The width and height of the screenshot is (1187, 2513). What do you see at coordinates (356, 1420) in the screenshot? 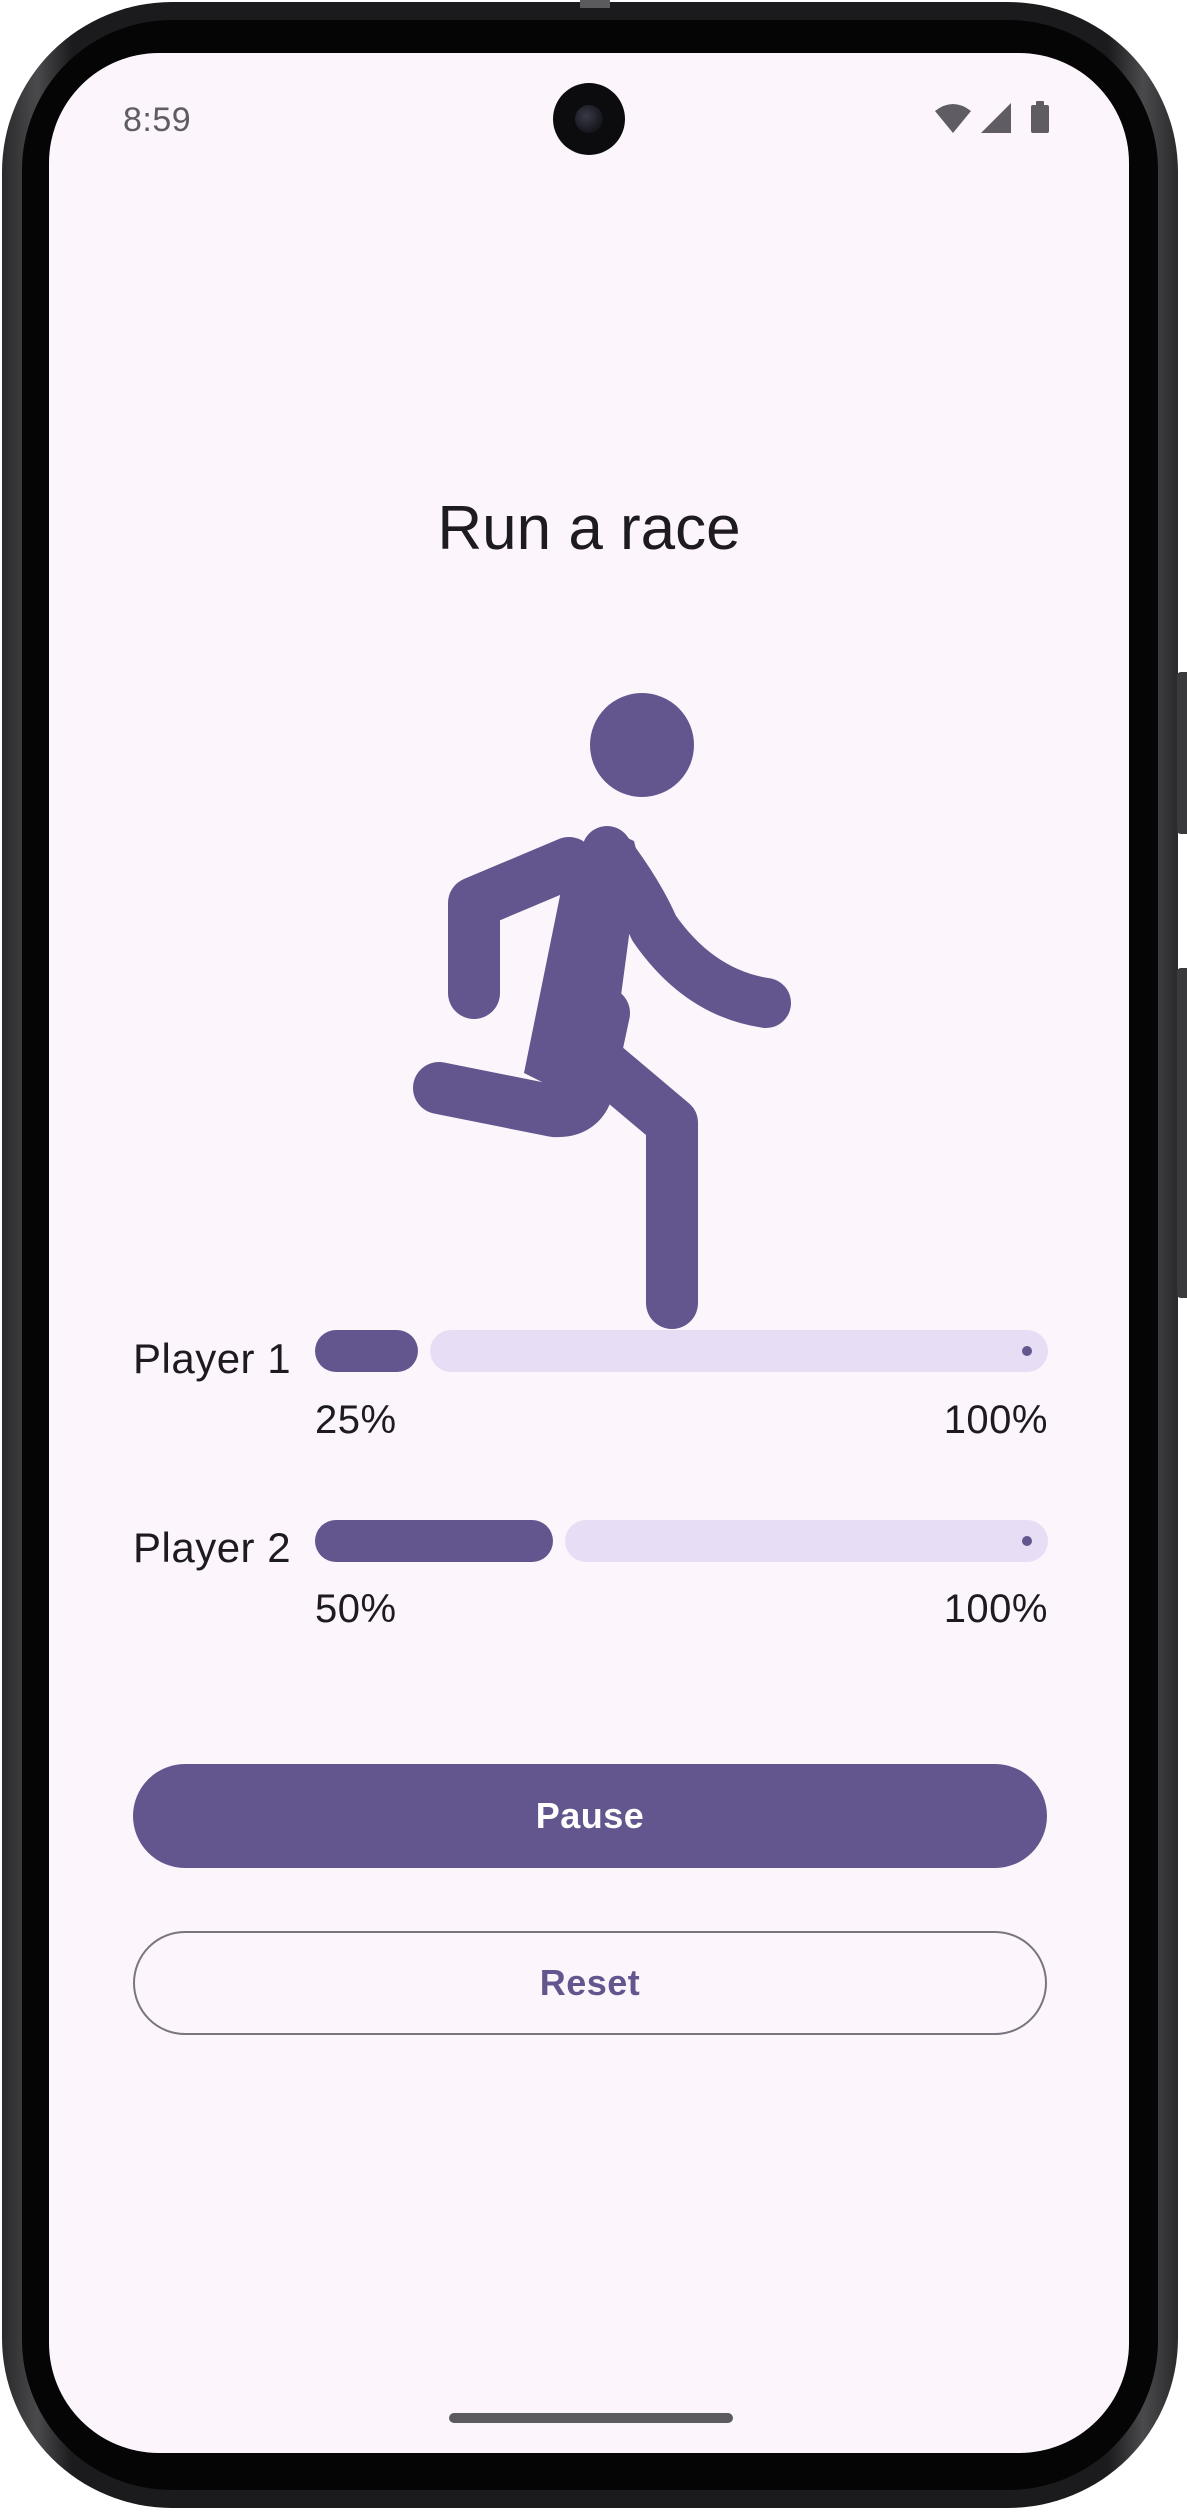
I see `player-1-progress-text: 25%` at bounding box center [356, 1420].